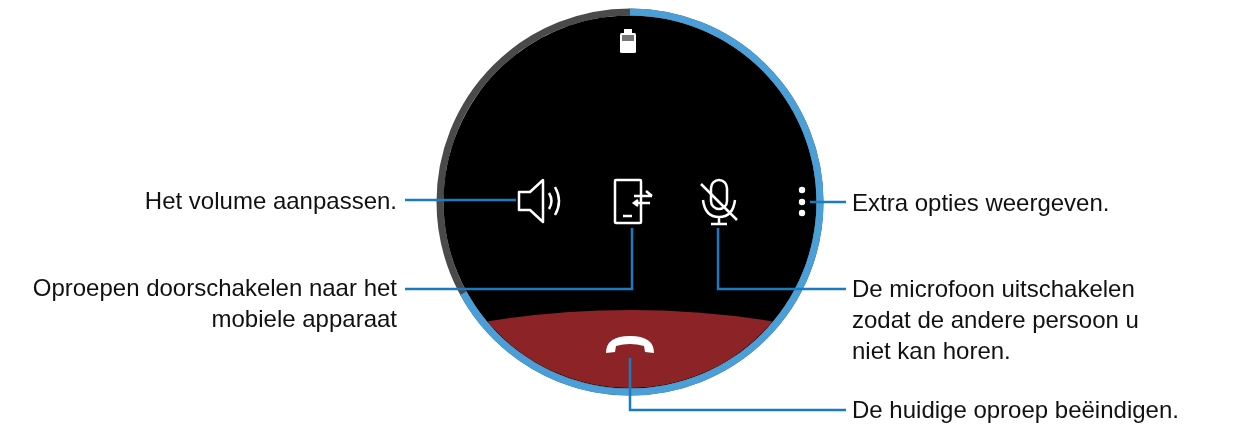  What do you see at coordinates (628, 41) in the screenshot?
I see `battery-icon` at bounding box center [628, 41].